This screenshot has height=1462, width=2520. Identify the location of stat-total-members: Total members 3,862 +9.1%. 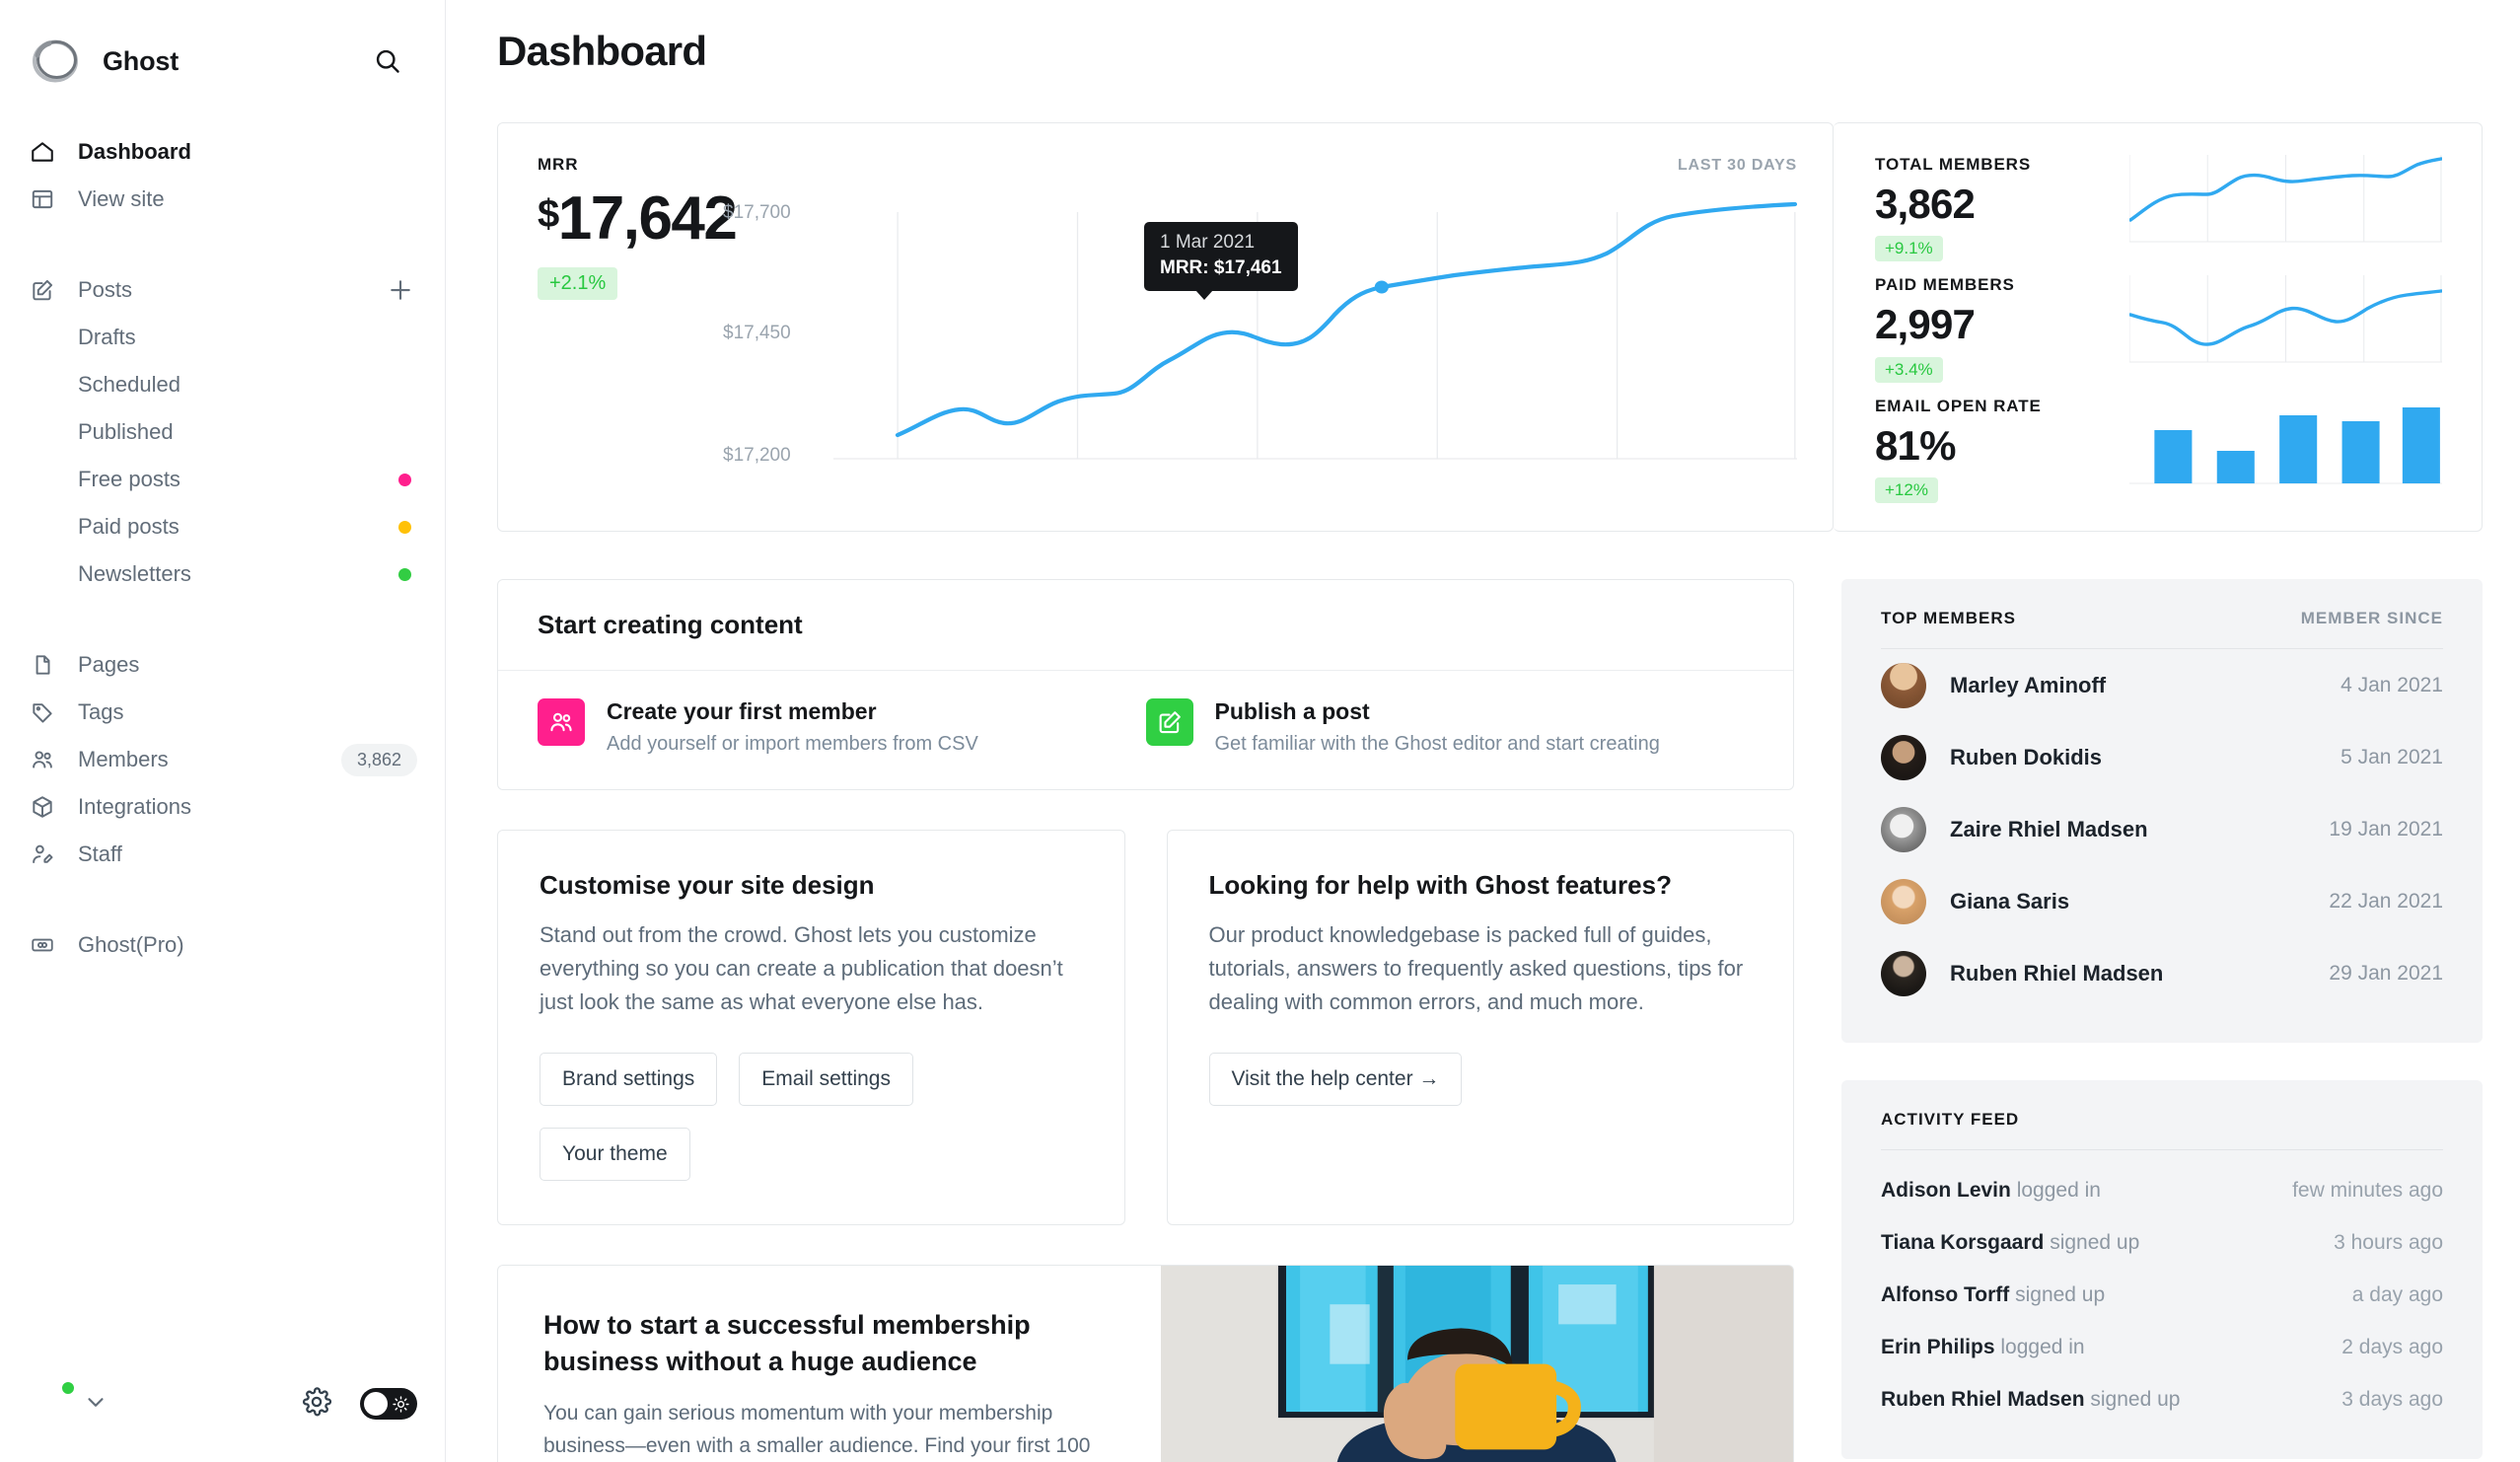
(2158, 208).